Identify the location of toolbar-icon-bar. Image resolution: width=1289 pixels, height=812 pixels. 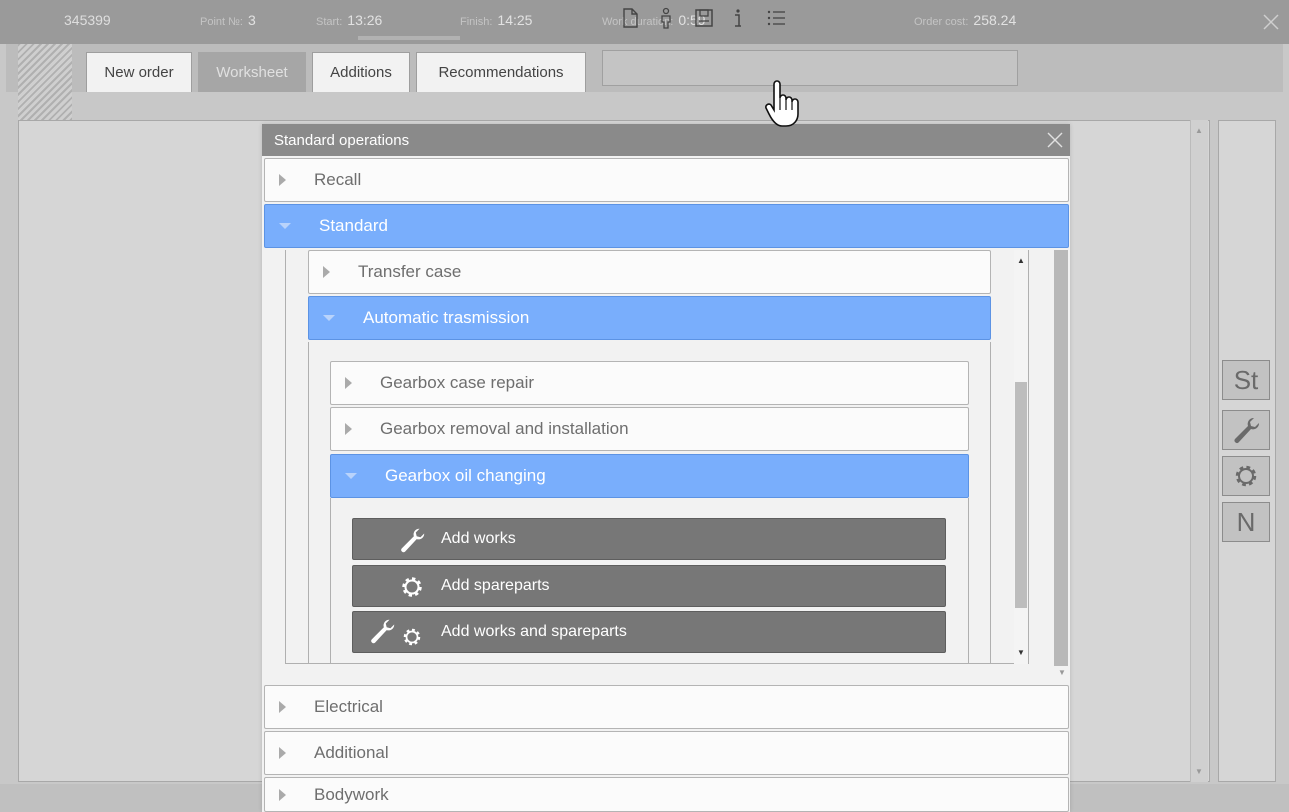
(810, 68).